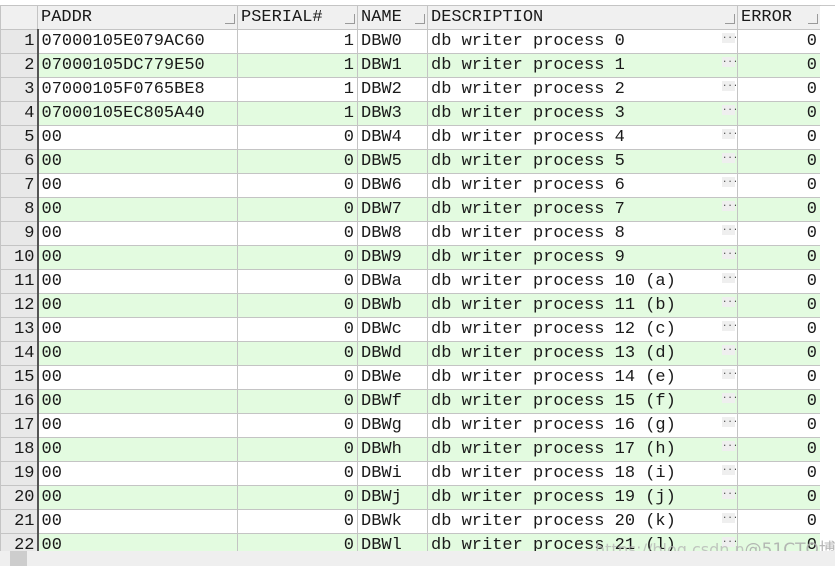  What do you see at coordinates (19, 233) in the screenshot?
I see `row-number-cell: 9` at bounding box center [19, 233].